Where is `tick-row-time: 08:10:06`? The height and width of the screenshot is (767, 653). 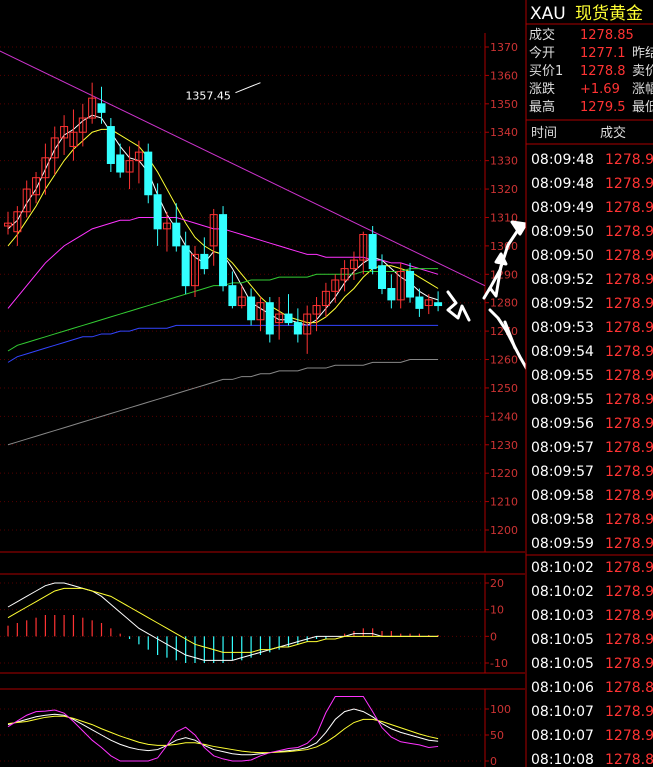
tick-row-time: 08:10:06 is located at coordinates (562, 688).